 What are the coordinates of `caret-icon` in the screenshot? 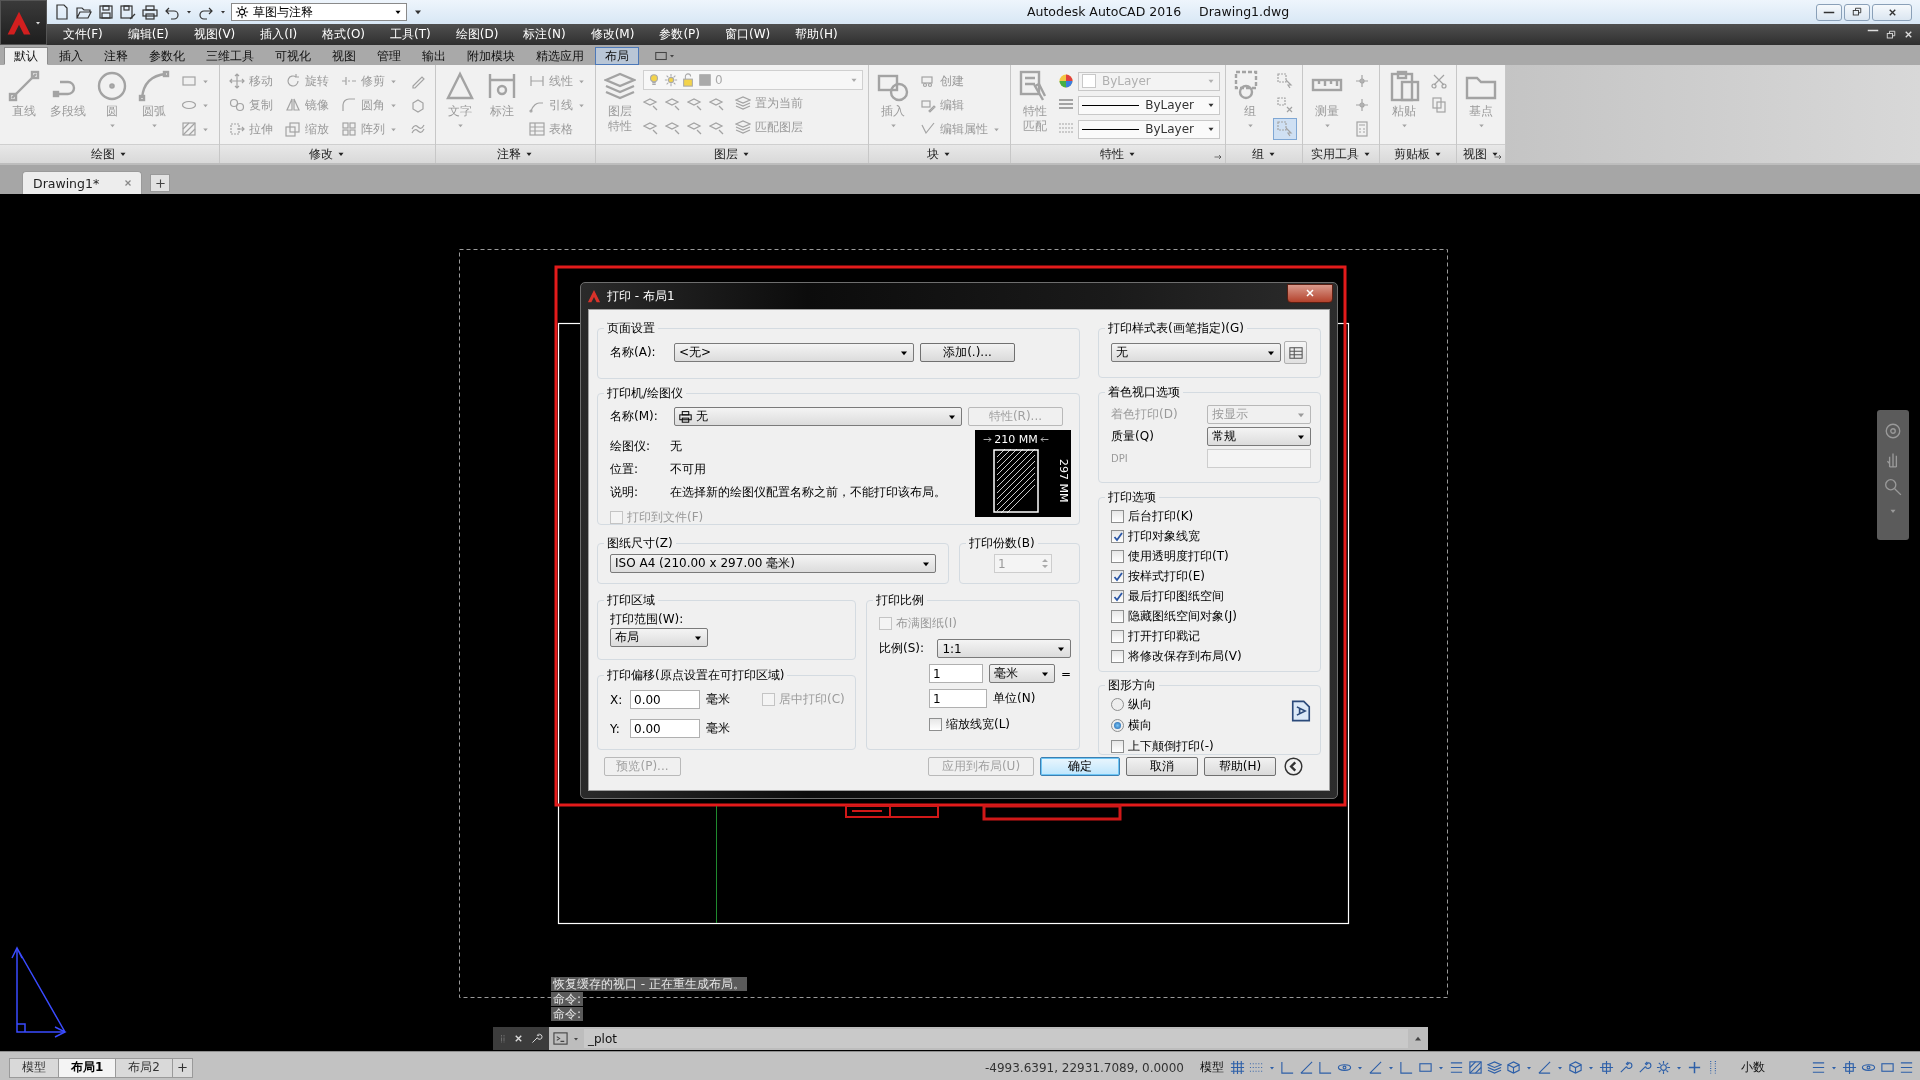 It's located at (189, 12).